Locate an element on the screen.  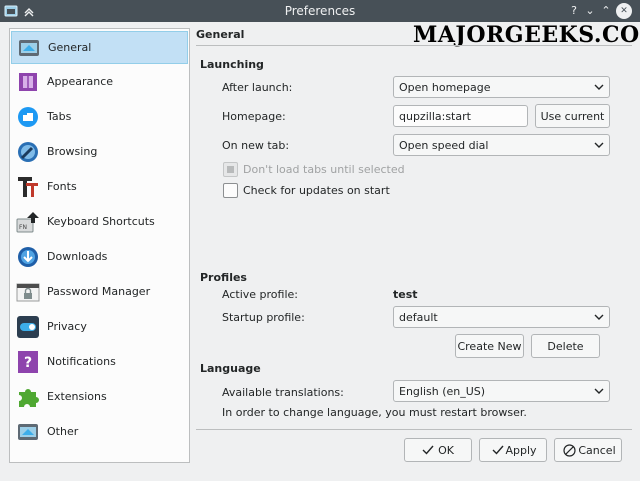
use-current-label: Use current is located at coordinates (572, 116).